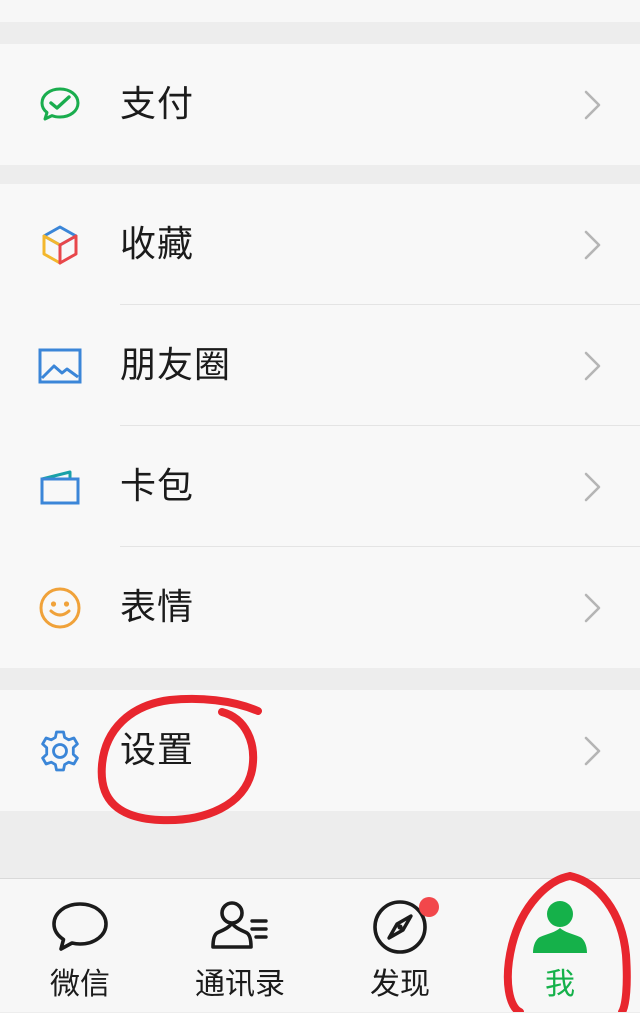 This screenshot has height=1013, width=640. What do you see at coordinates (320, 607) in the screenshot?
I see `menu-item-stickers: 表情` at bounding box center [320, 607].